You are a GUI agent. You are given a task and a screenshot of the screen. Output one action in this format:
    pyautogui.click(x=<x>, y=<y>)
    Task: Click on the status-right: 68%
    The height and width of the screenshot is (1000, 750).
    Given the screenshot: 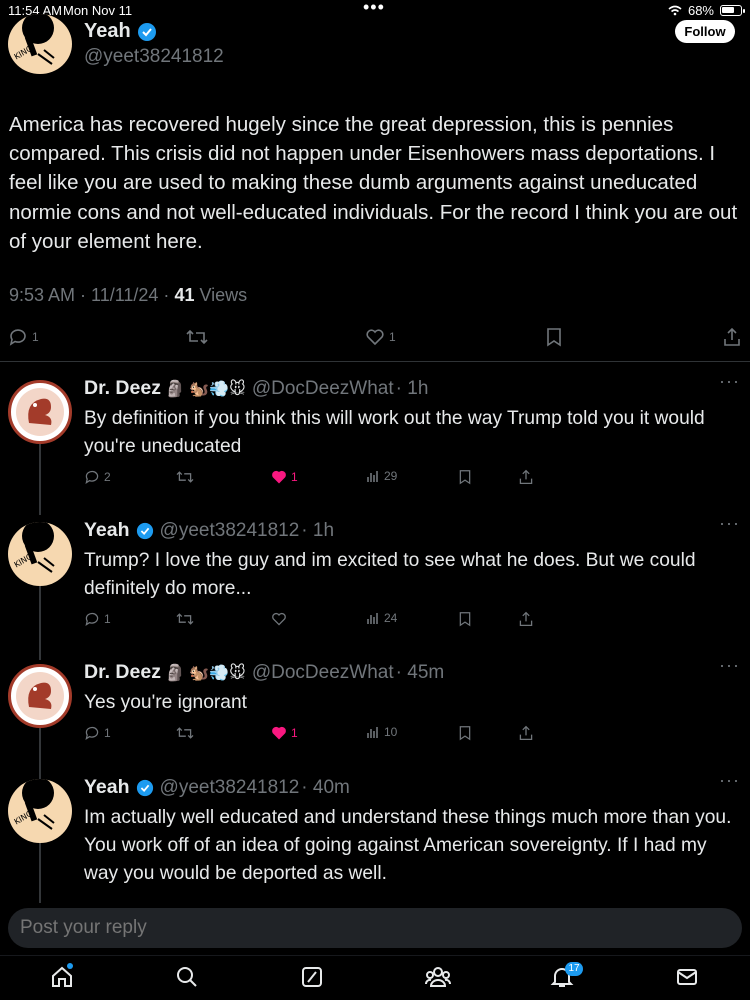 What is the action you would take?
    pyautogui.click(x=706, y=10)
    